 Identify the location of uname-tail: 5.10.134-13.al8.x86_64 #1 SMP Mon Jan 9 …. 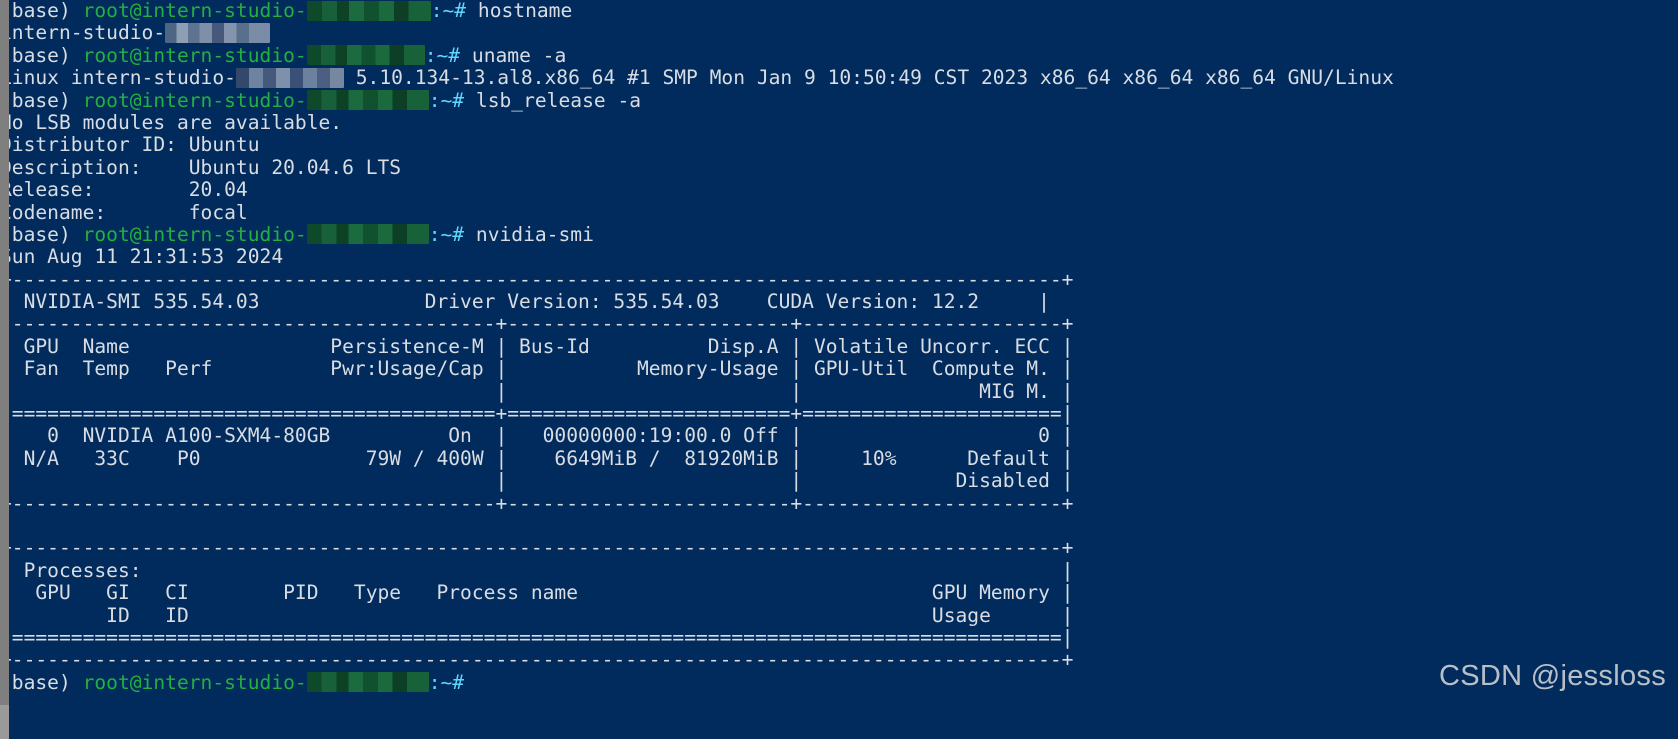
(868, 78).